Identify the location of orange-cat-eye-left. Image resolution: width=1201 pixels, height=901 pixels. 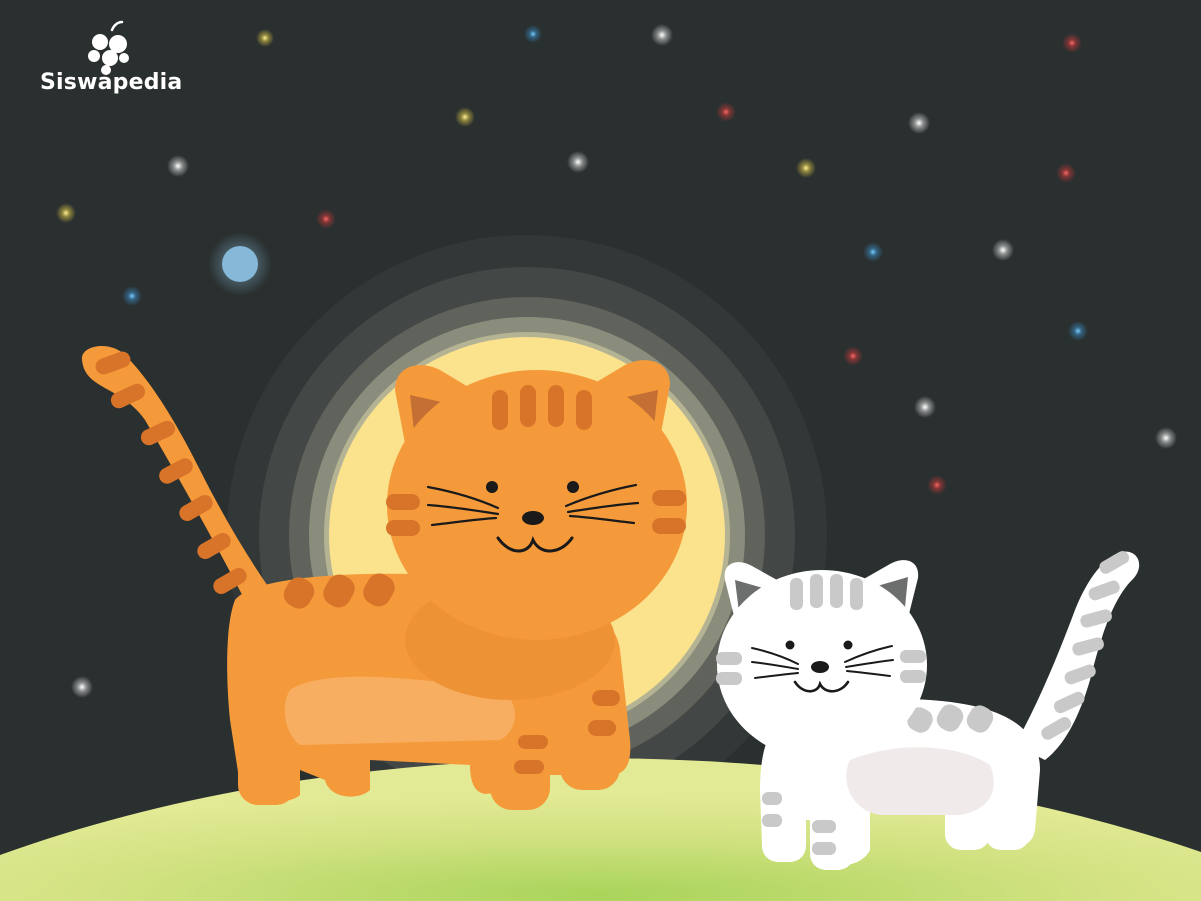
(492, 487).